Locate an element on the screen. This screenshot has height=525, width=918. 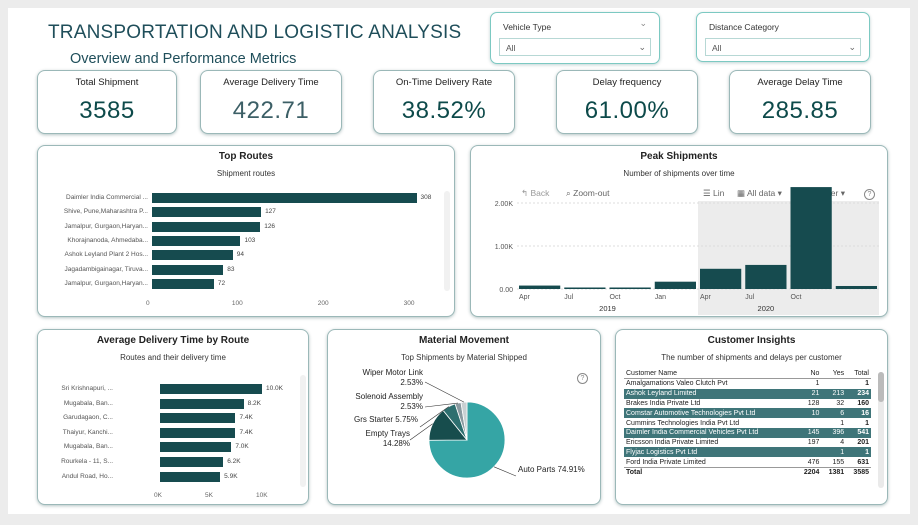
total-cell: 160 is located at coordinates (863, 403).